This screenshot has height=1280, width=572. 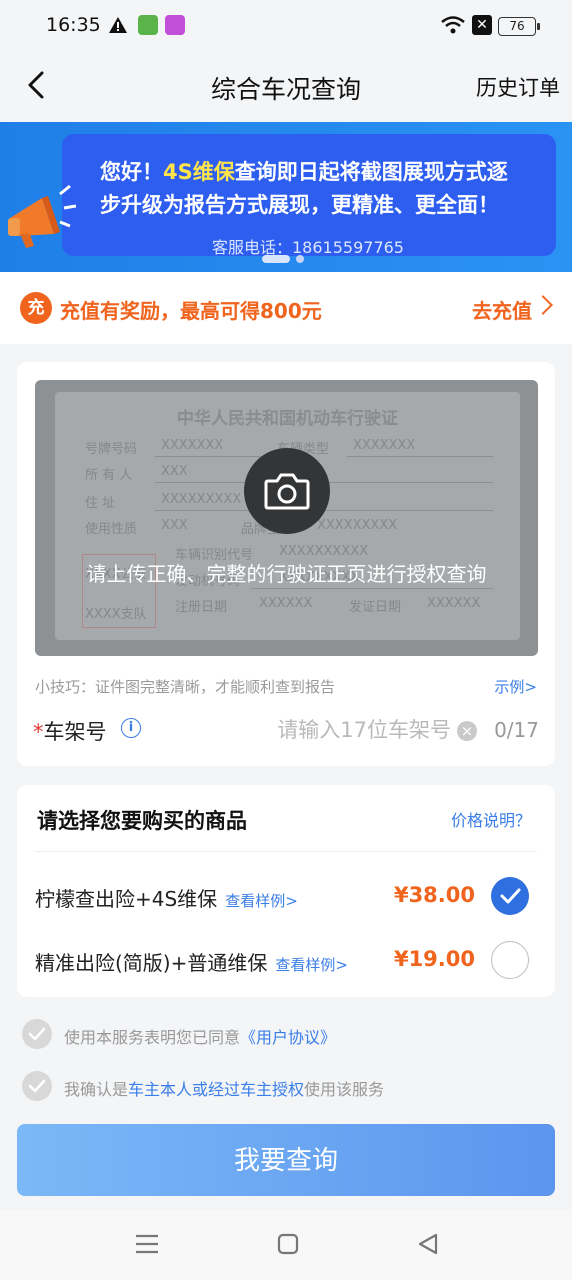 I want to click on license-field-label: 发证日期, so click(x=375, y=607).